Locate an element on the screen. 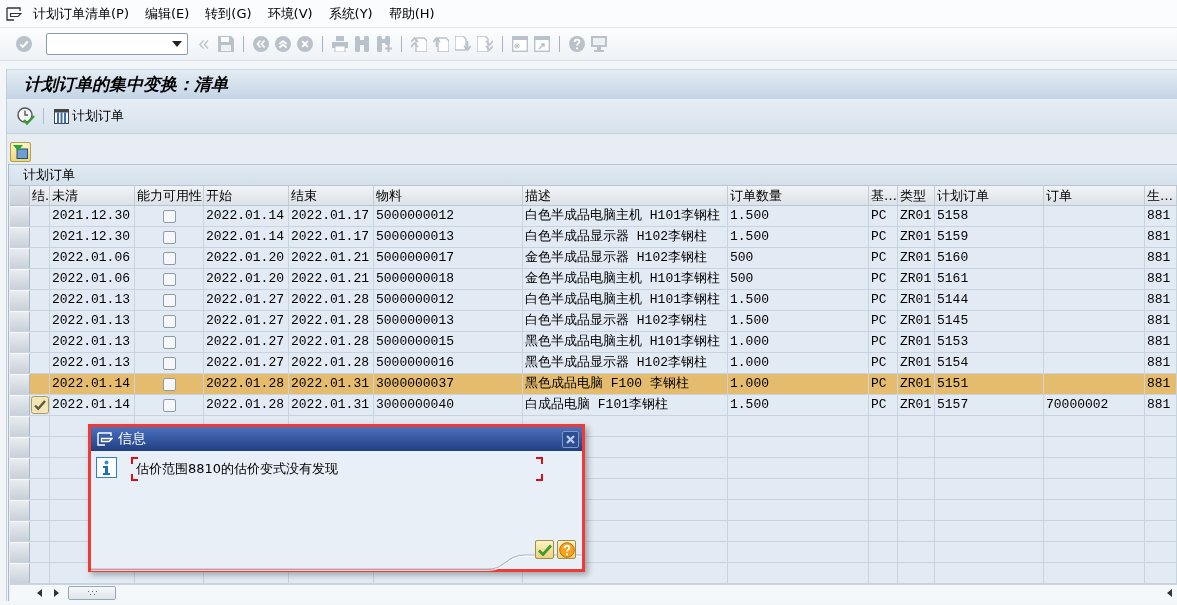 The width and height of the screenshot is (1177, 605). column-header: 计划订单 is located at coordinates (989, 195).